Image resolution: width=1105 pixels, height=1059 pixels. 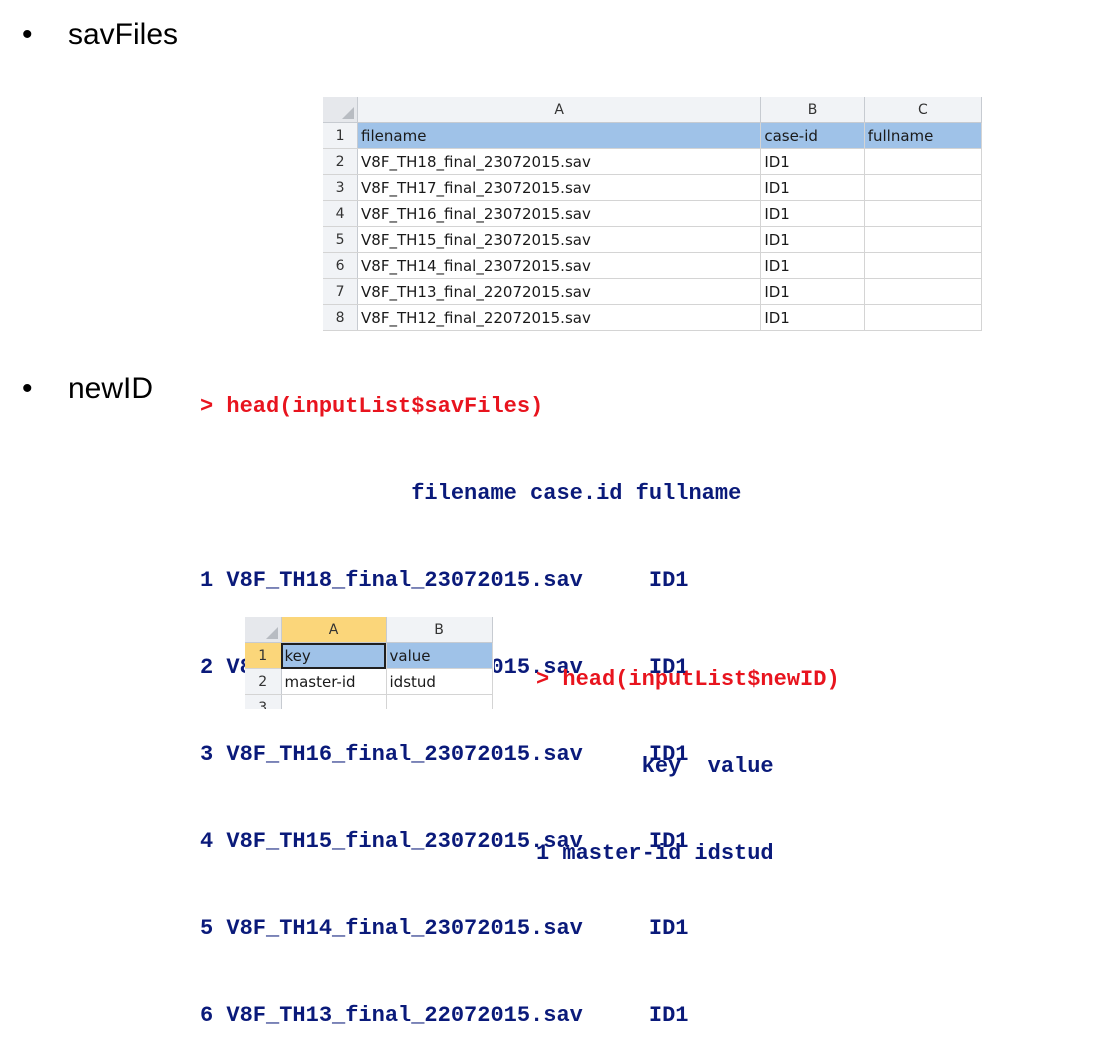 I want to click on active-cell: key, so click(x=334, y=655).